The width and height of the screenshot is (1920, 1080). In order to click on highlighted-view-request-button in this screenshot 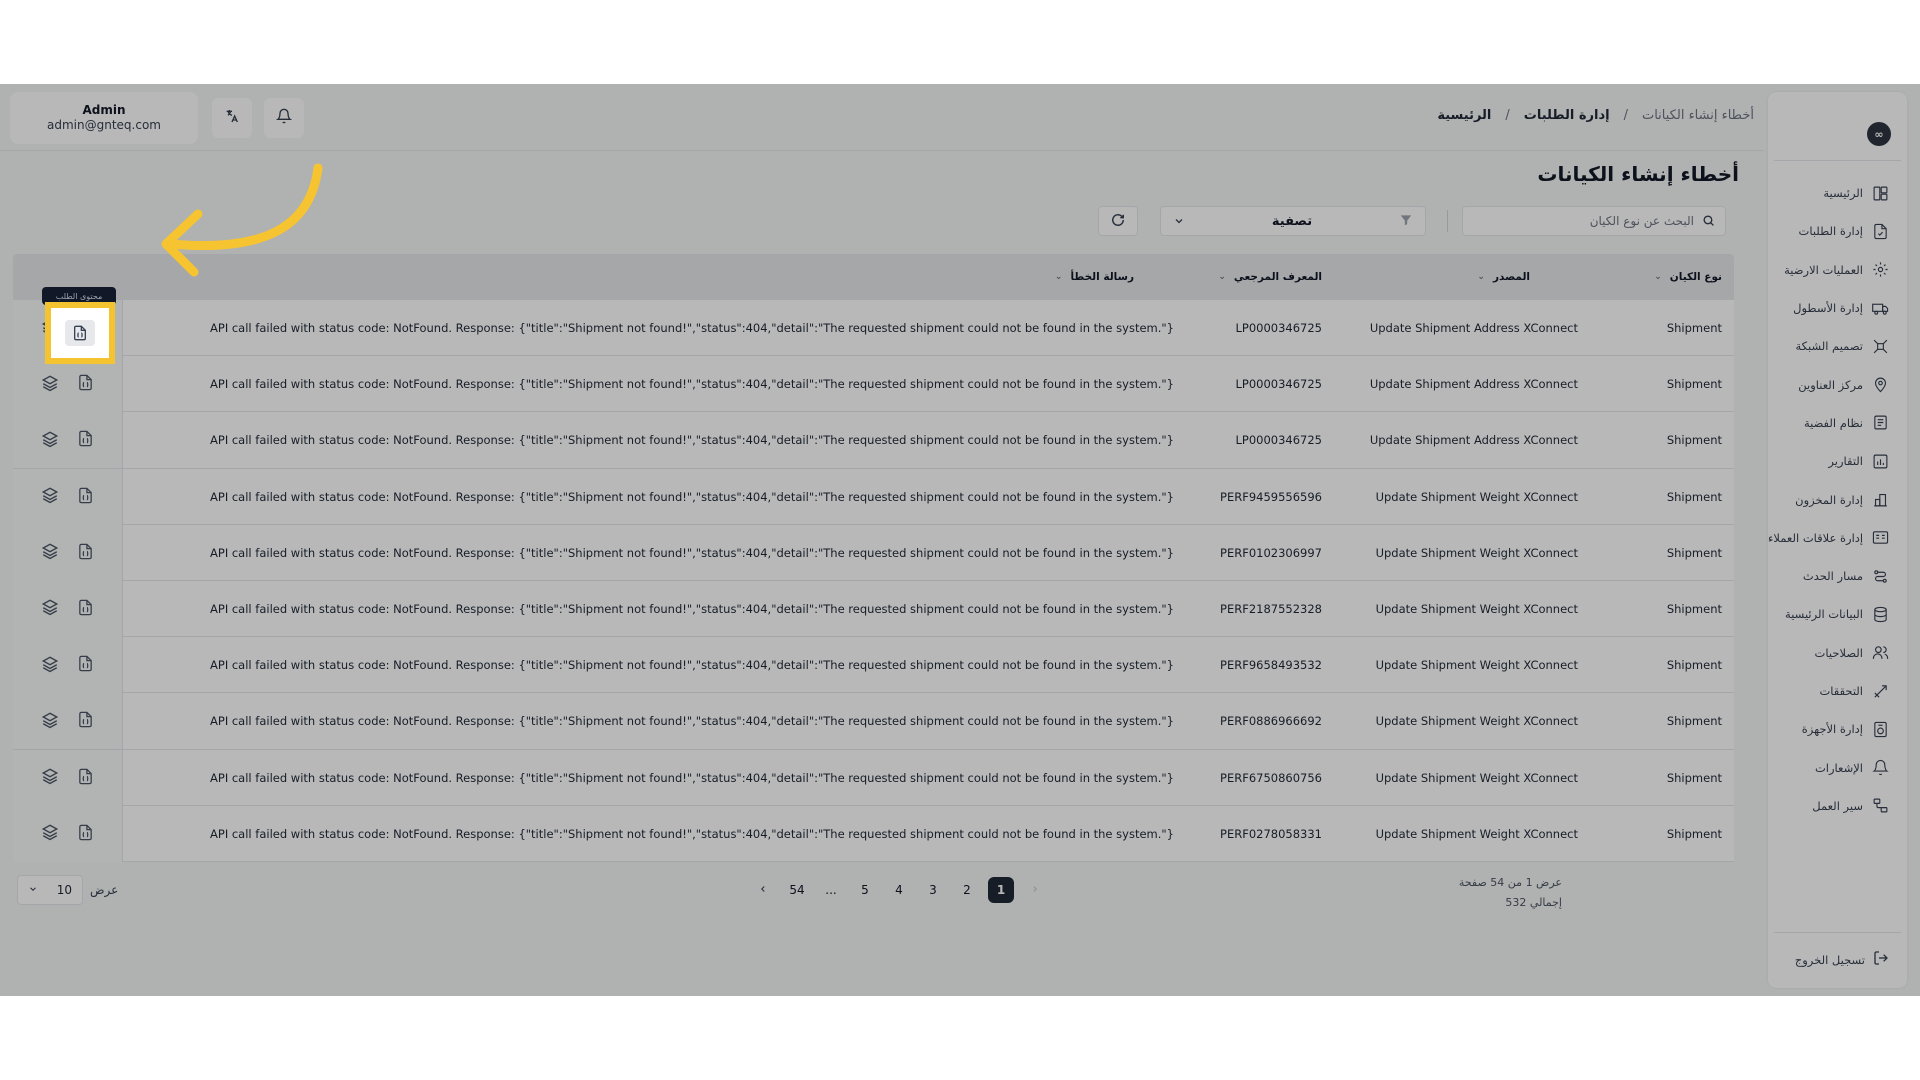, I will do `click(80, 333)`.